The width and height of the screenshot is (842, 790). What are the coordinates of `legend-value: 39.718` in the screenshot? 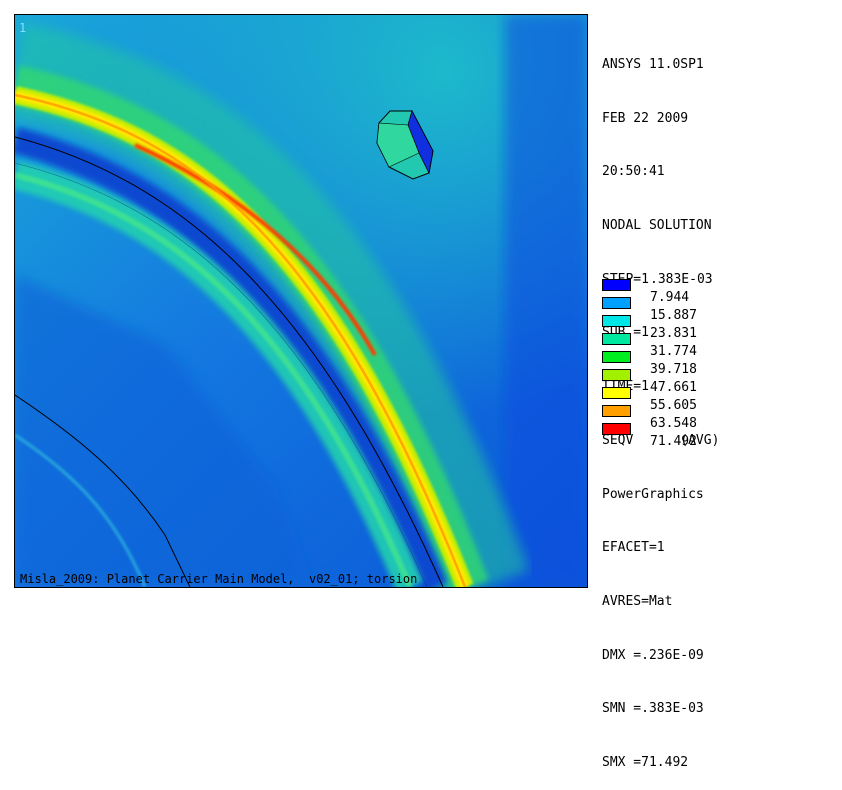 It's located at (673, 369).